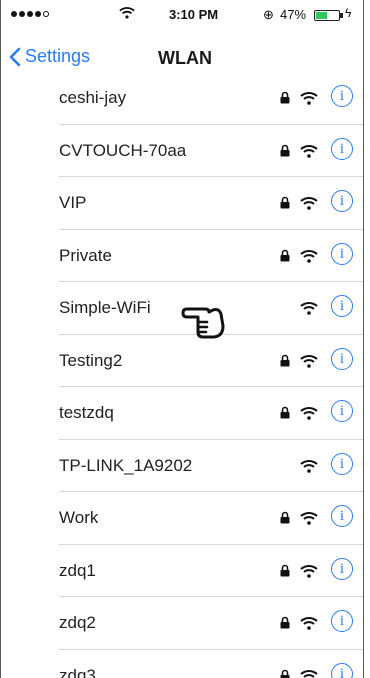  I want to click on rotation-lock-icon: ⊕, so click(268, 14).